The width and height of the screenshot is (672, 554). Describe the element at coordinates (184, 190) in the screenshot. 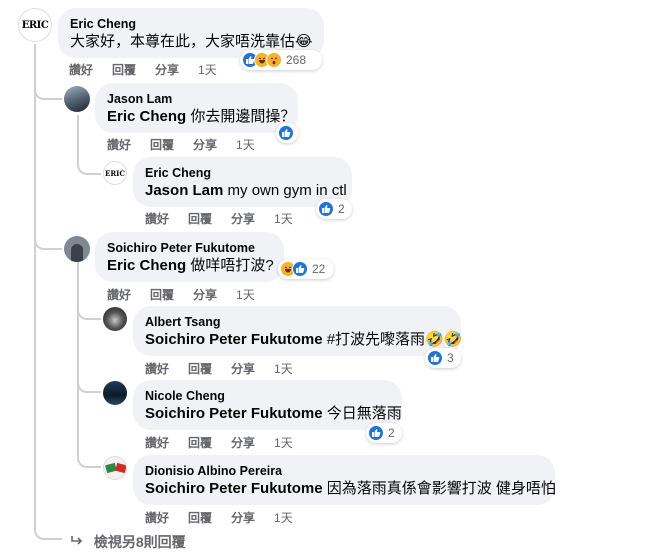

I see `mention-link: Jason Lam` at that location.